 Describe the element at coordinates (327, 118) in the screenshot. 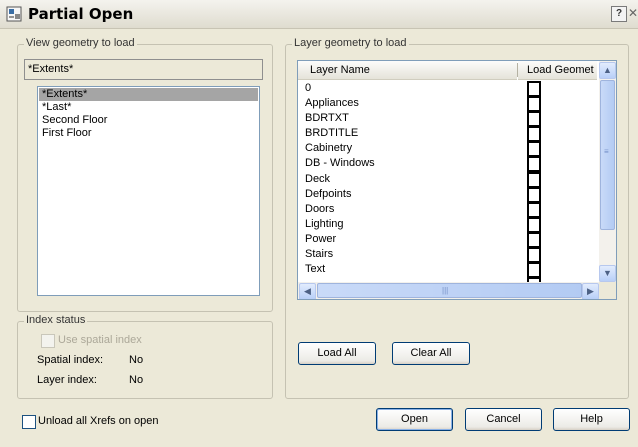

I see `layer-name: BDRTXT` at that location.